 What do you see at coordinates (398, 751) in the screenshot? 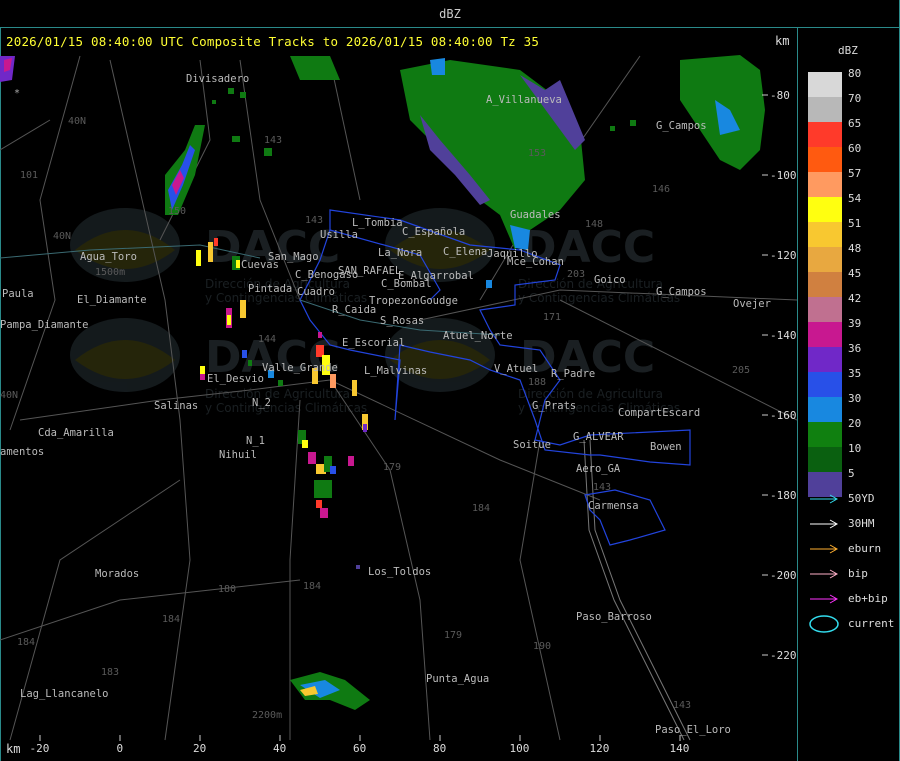
I see `x-axis-labels: -20 0 20 40 60 80 100 120 140` at bounding box center [398, 751].